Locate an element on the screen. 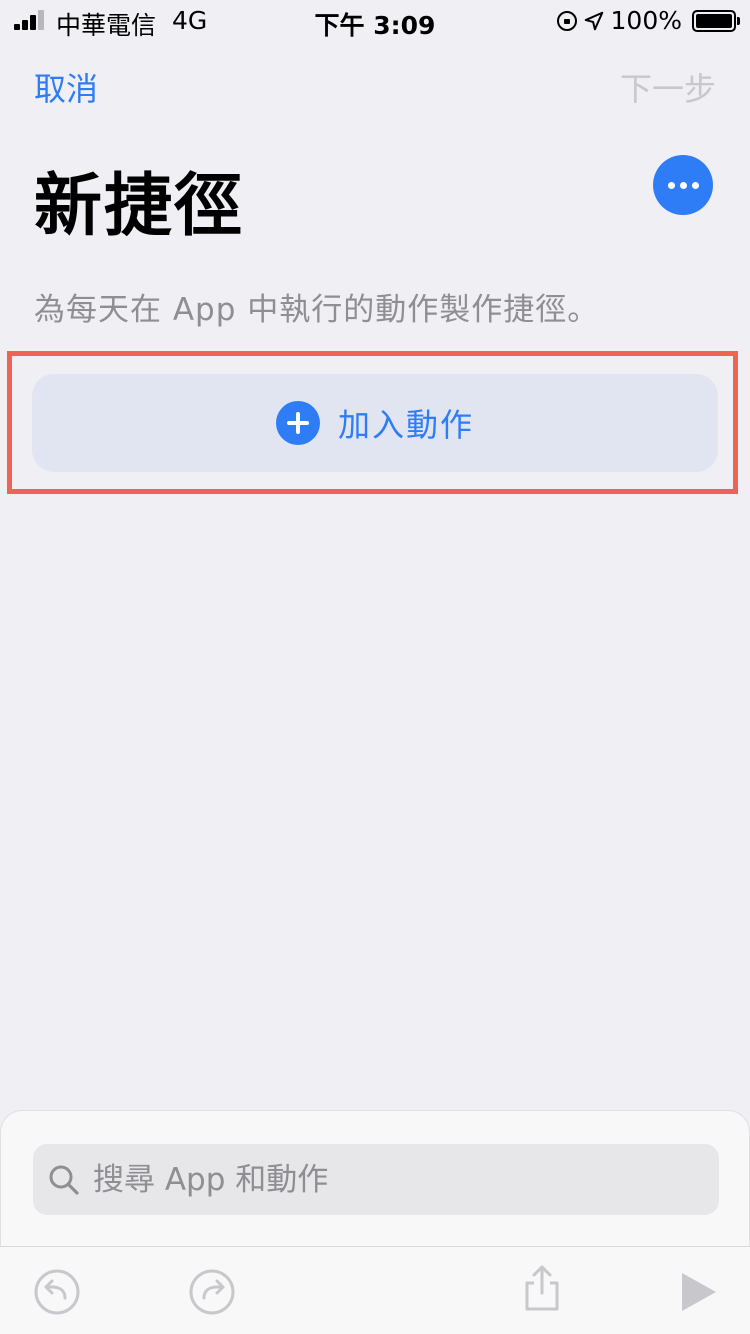 The height and width of the screenshot is (1334, 750). status-right-group: 100% is located at coordinates (648, 20).